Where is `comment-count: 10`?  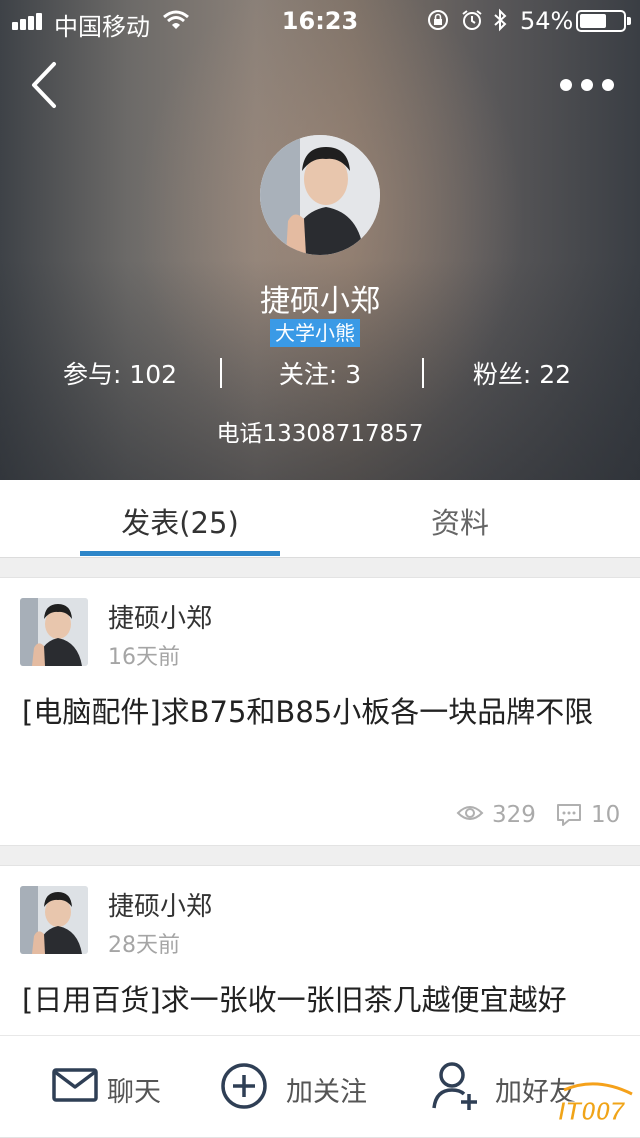
comment-count: 10 is located at coordinates (606, 815).